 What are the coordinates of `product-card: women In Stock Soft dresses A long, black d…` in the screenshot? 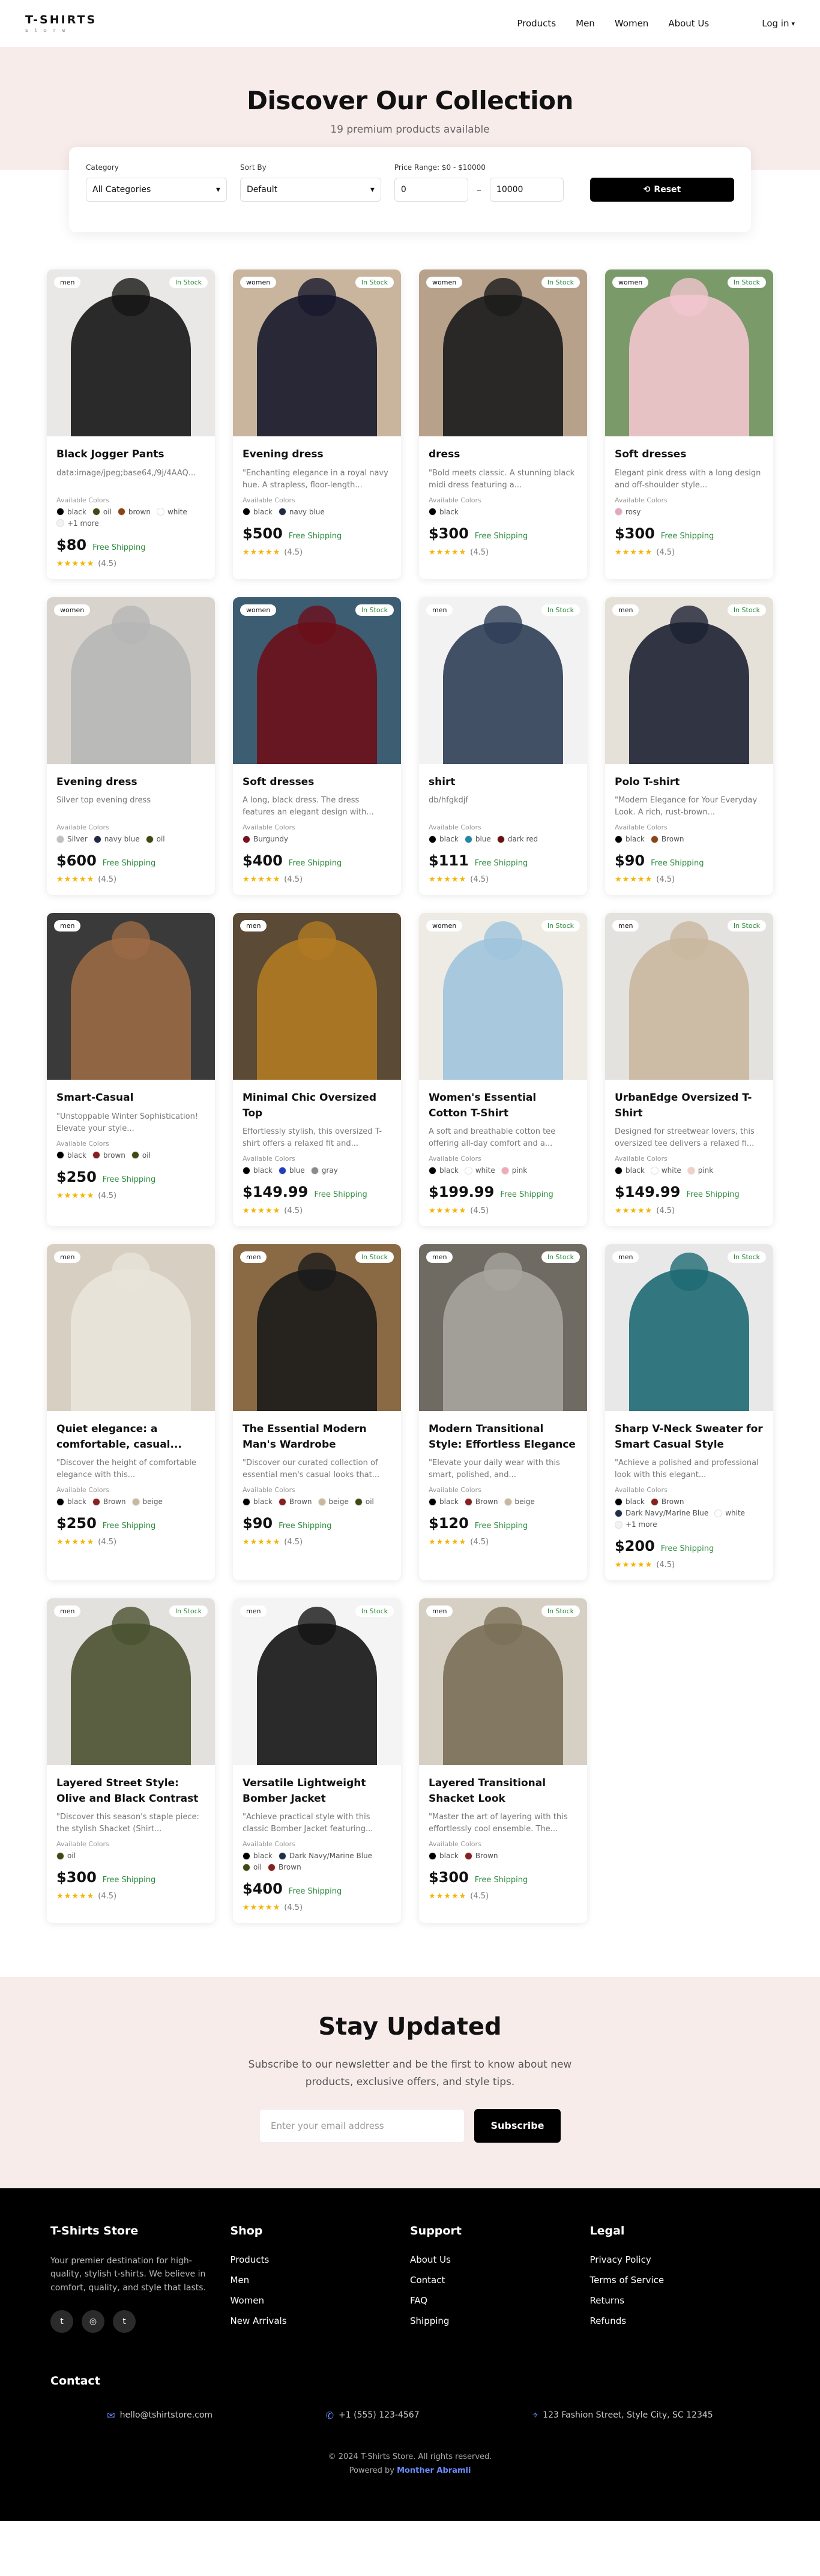 It's located at (317, 746).